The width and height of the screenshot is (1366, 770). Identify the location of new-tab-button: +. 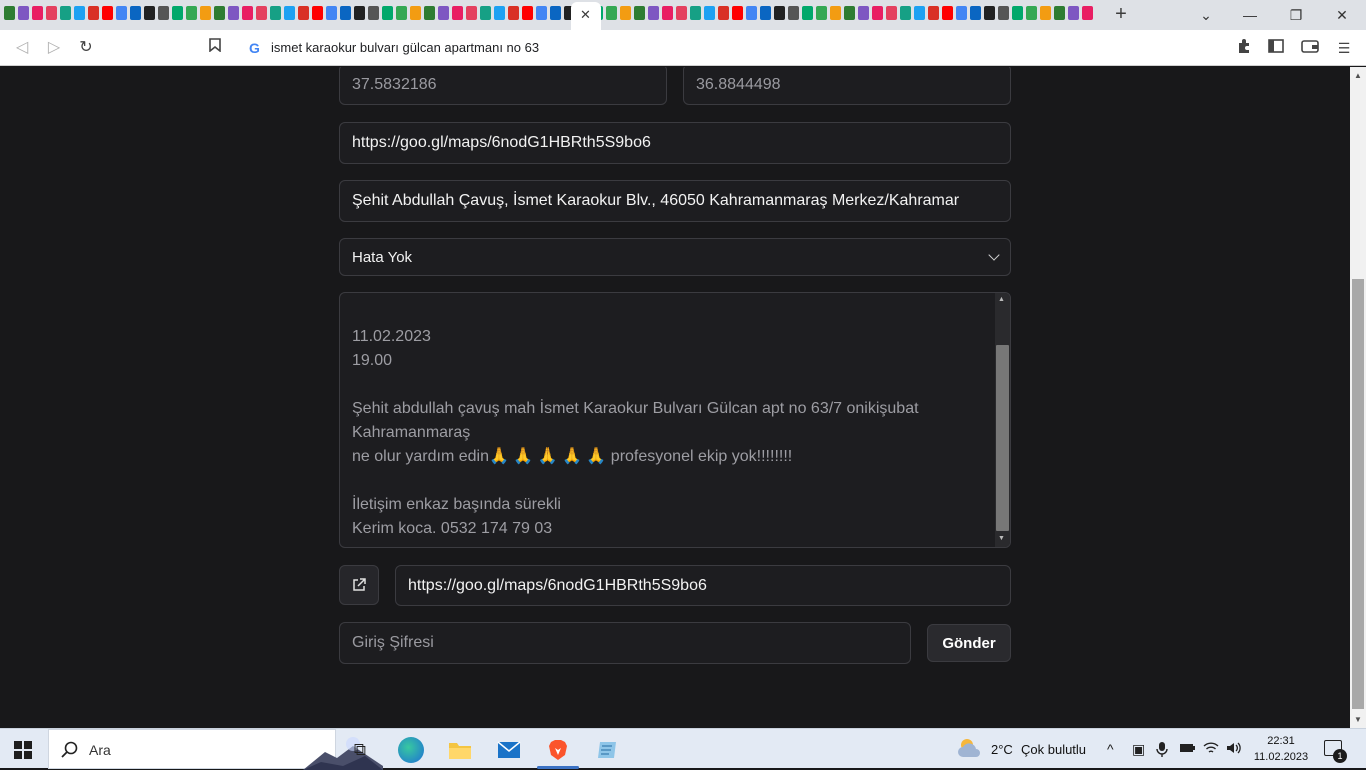
(1121, 14).